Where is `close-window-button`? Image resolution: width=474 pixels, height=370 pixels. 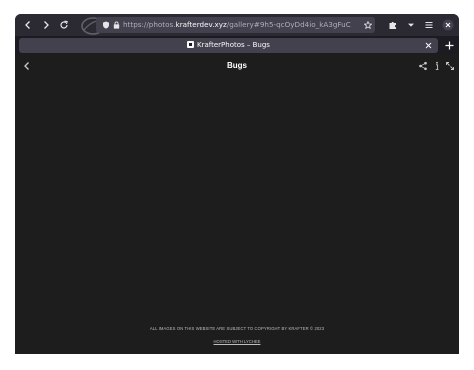
close-window-button is located at coordinates (448, 25).